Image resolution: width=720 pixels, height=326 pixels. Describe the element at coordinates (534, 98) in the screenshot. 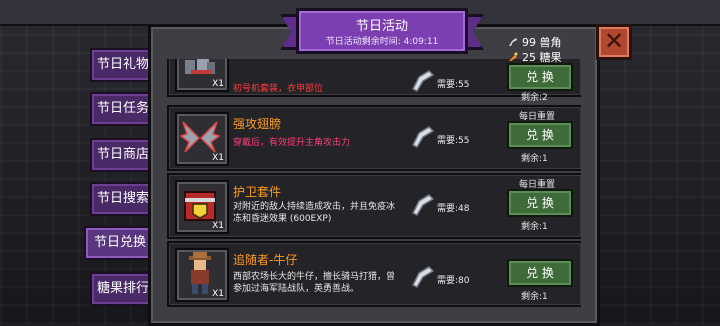

I see `item-remaining: 剩余:2` at that location.